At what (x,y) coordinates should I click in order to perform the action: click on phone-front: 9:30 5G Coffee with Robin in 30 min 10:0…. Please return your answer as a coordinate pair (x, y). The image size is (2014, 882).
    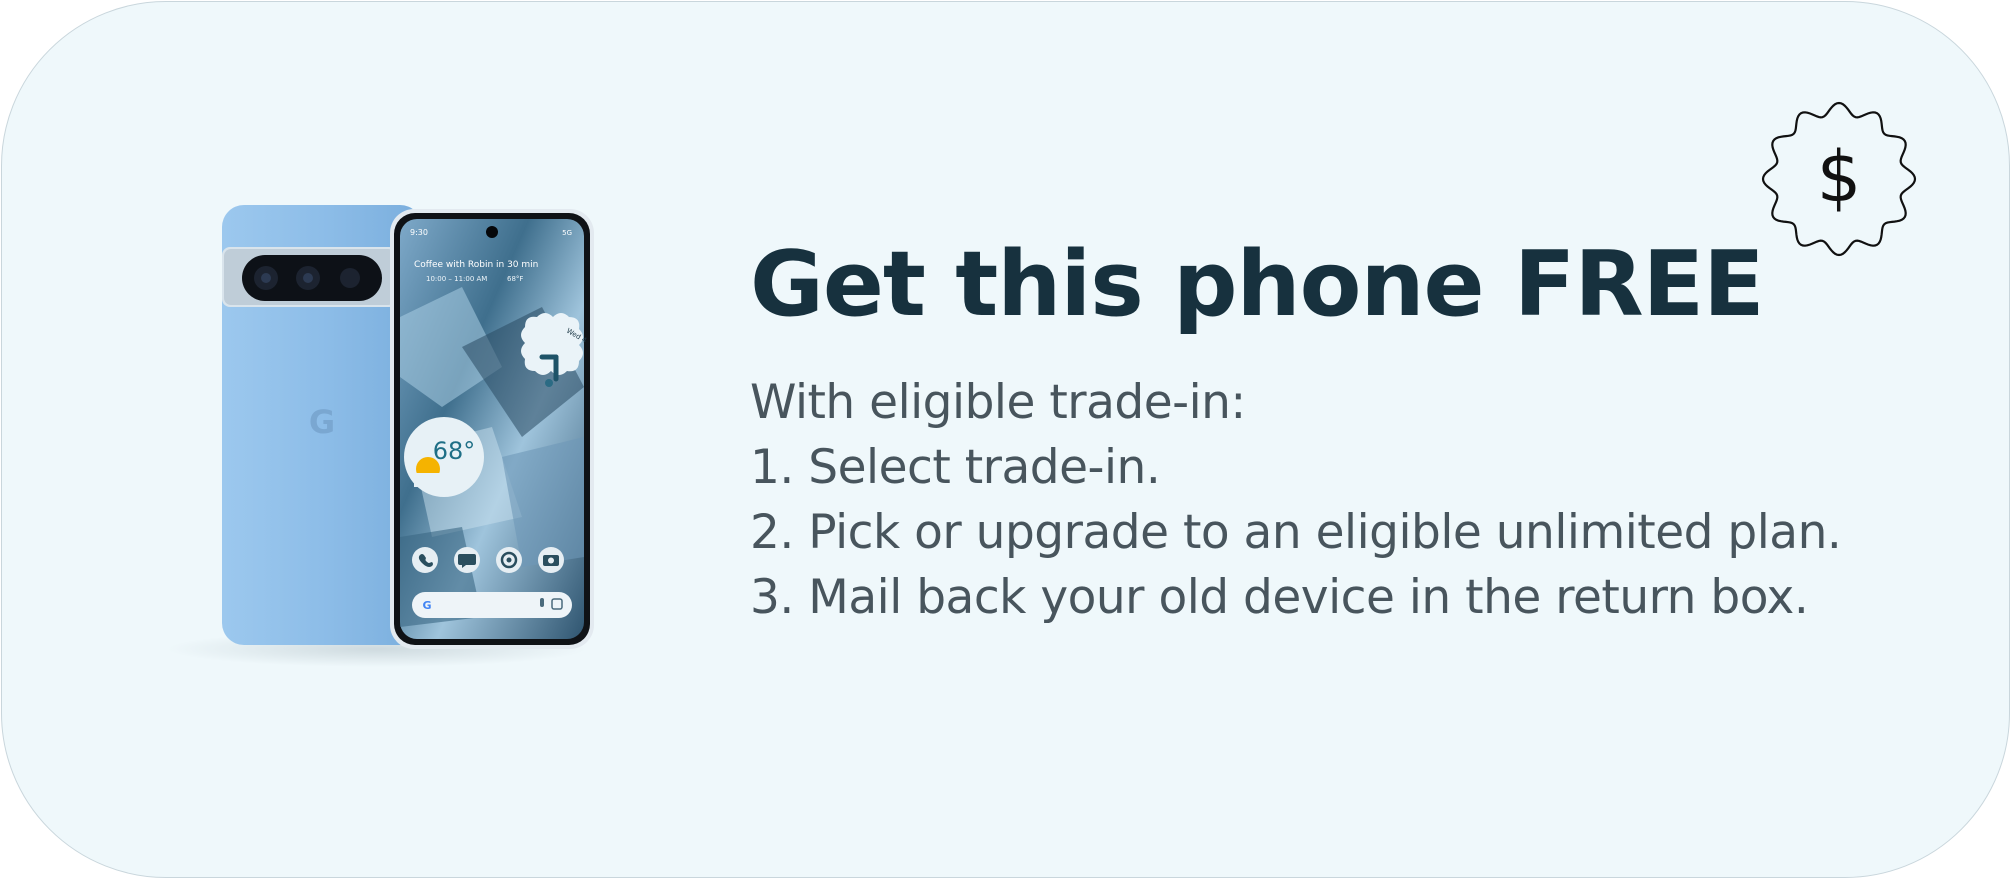
    Looking at the image, I should click on (492, 429).